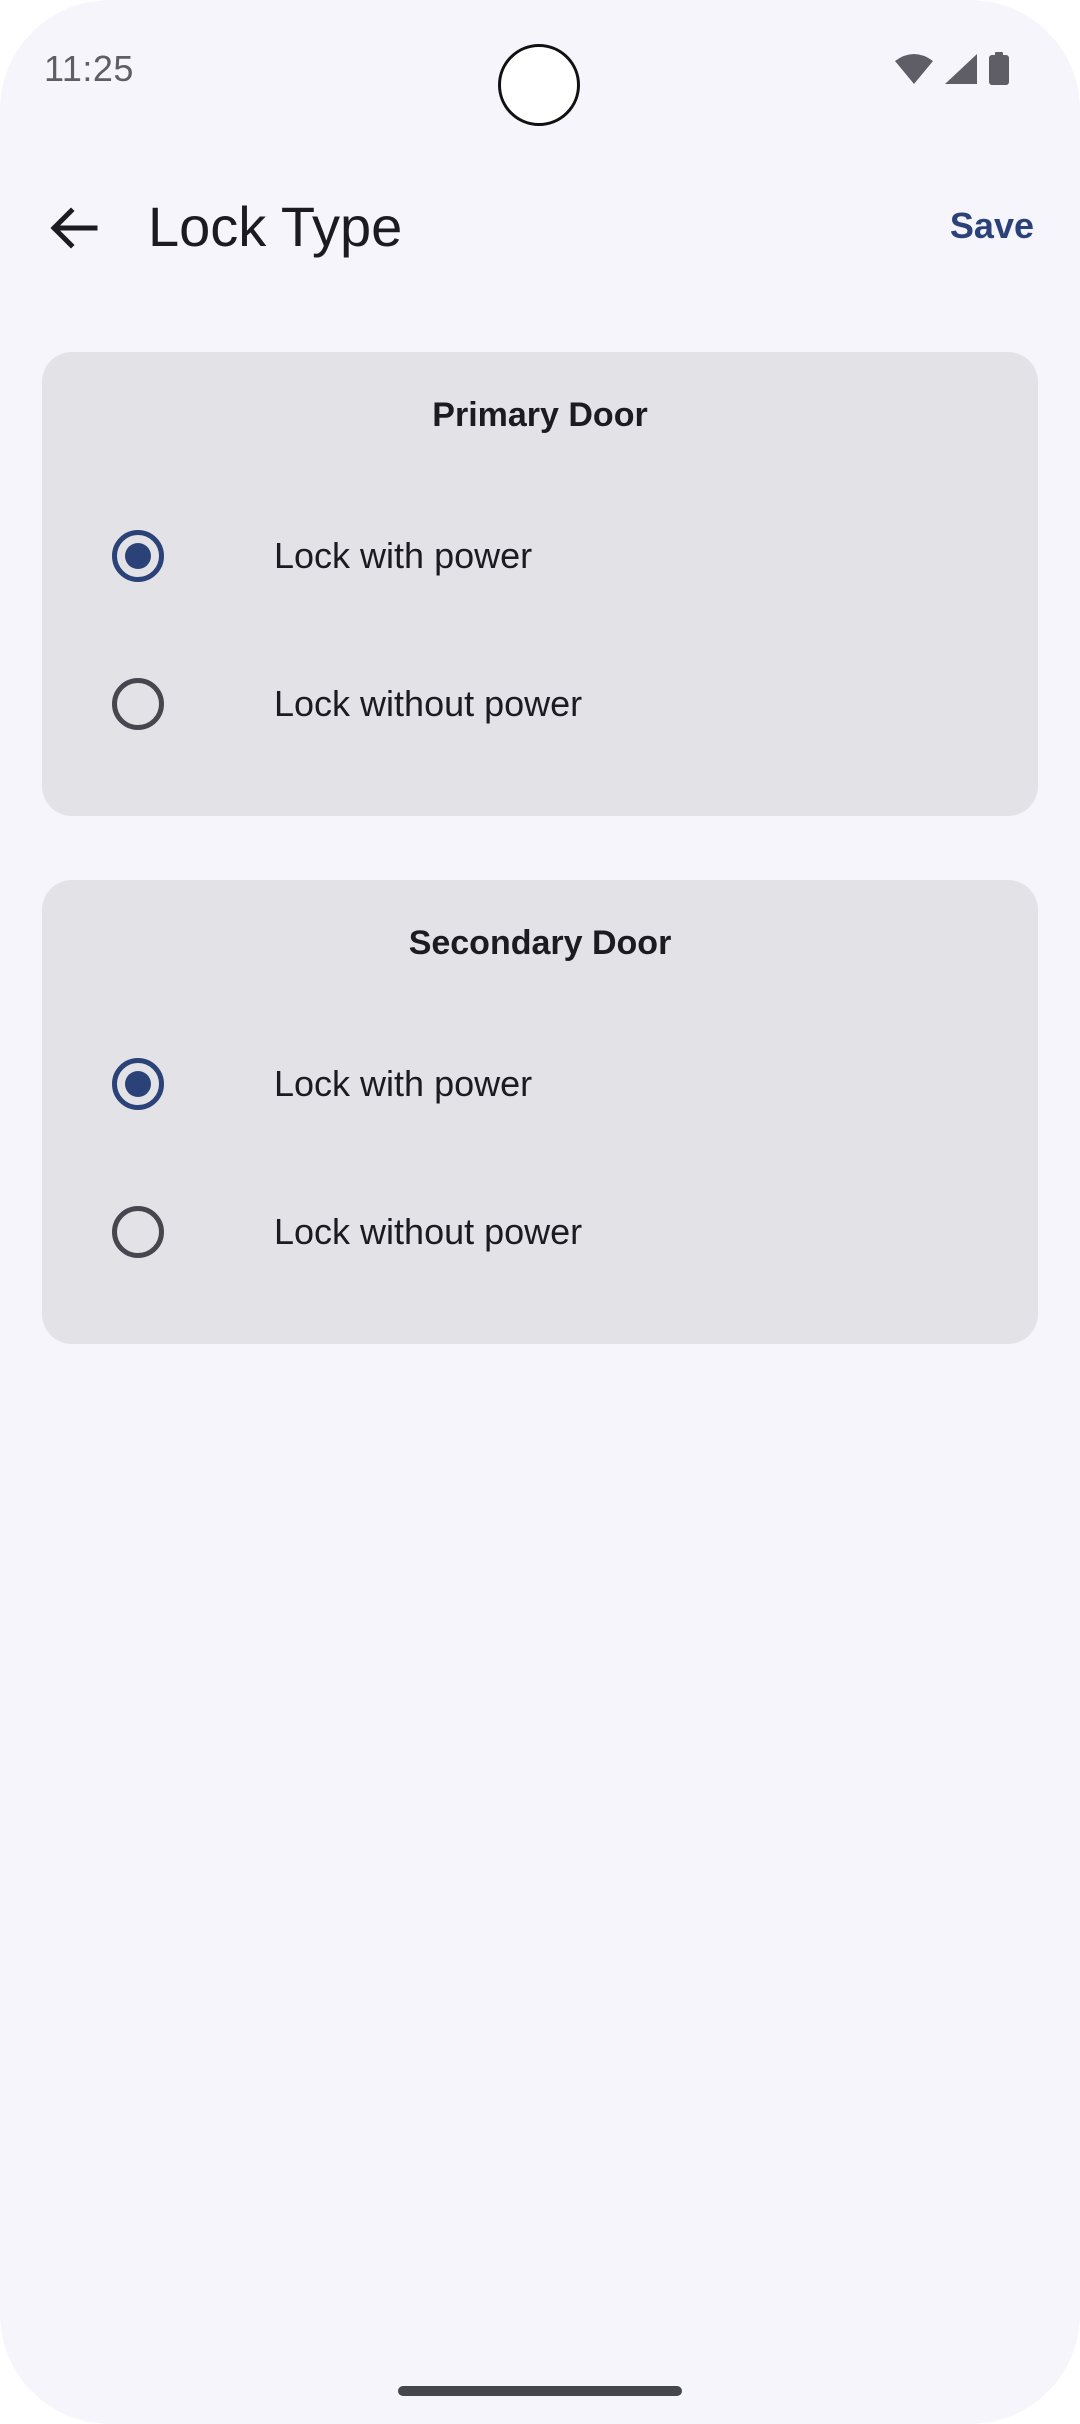 Image resolution: width=1080 pixels, height=2424 pixels. I want to click on status-icons, so click(952, 69).